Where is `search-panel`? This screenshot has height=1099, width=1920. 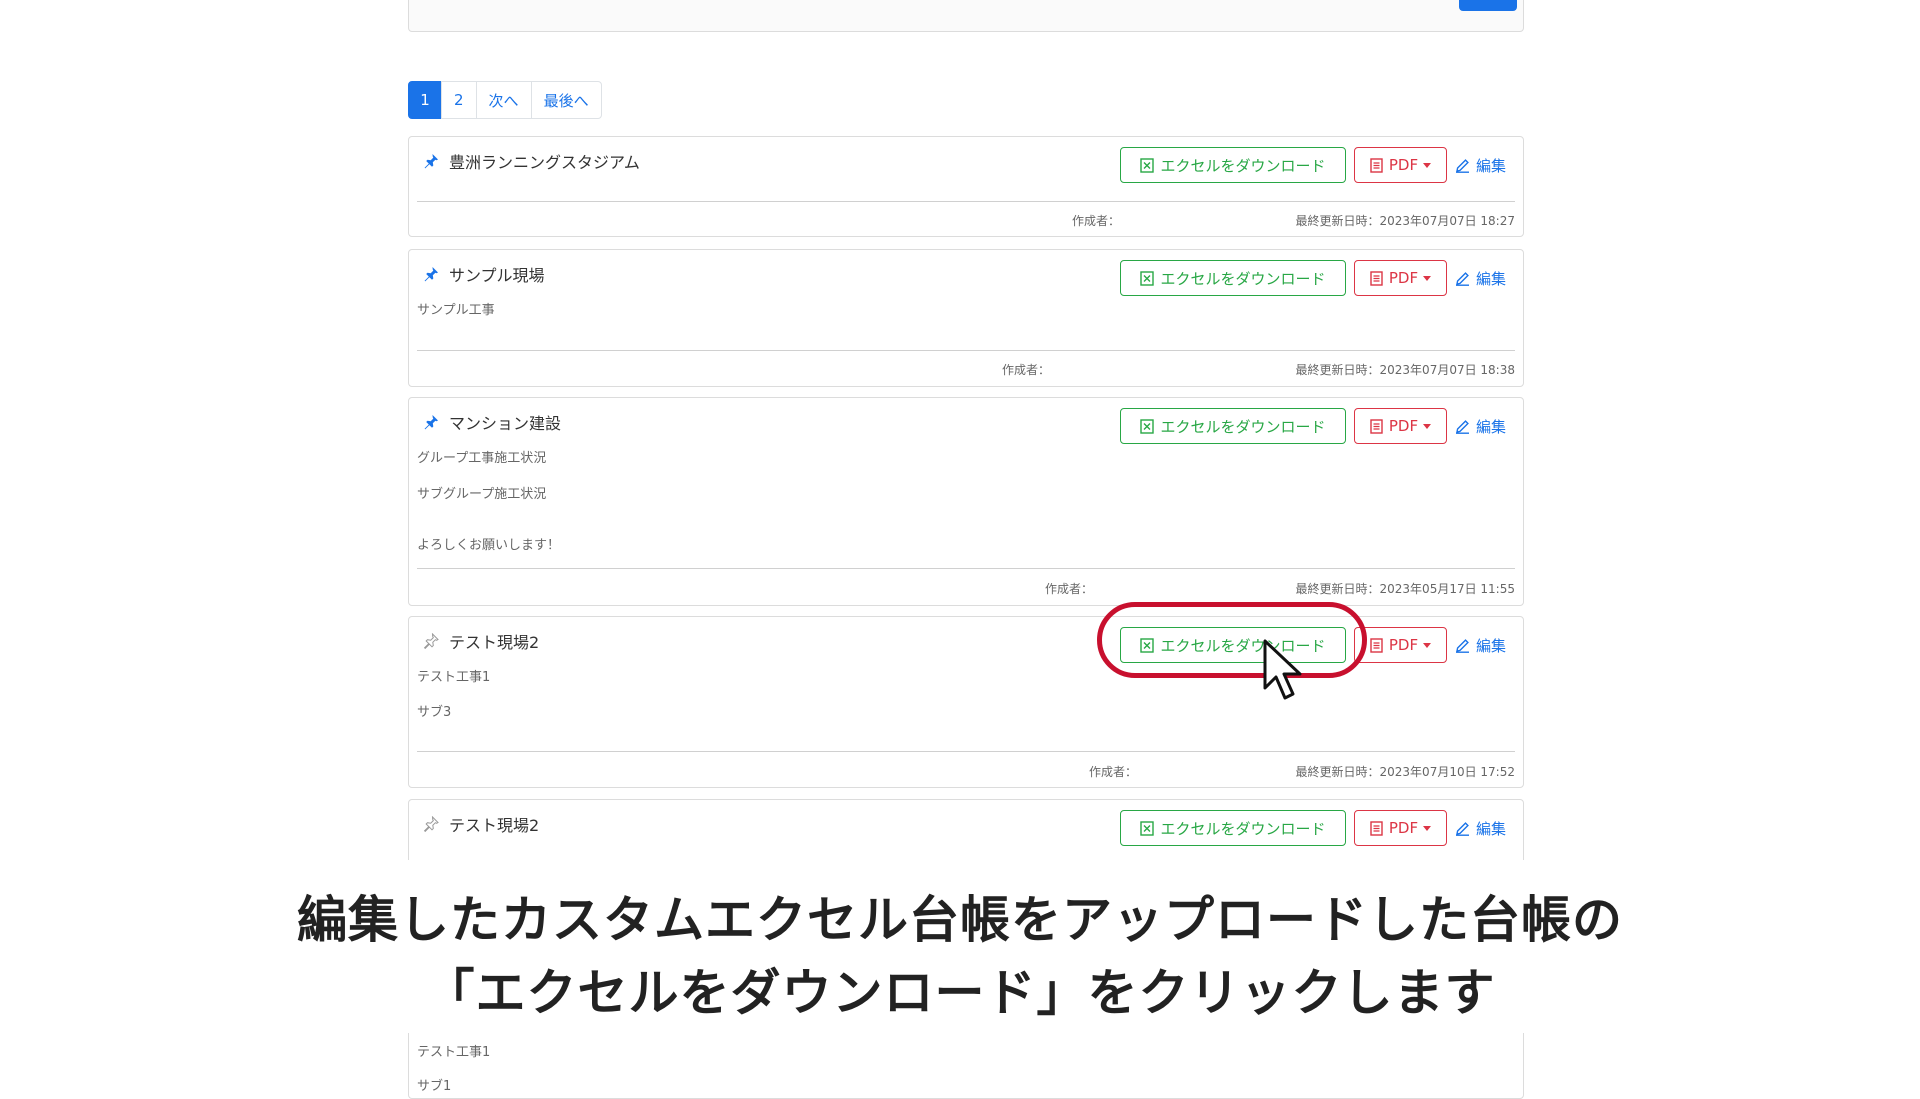
search-panel is located at coordinates (966, 16).